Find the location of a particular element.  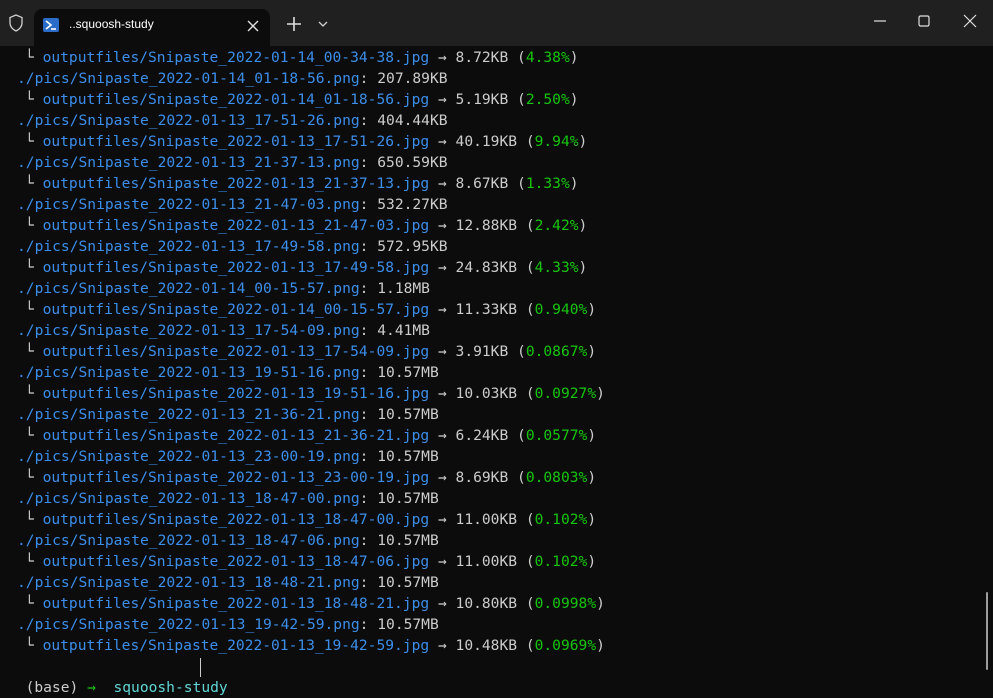

compression-ratio: 0.940% is located at coordinates (561, 309).